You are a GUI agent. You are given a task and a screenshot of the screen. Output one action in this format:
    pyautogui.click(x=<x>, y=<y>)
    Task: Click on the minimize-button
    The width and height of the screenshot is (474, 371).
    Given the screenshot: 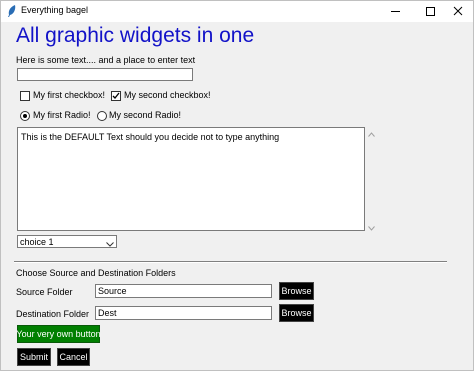 What is the action you would take?
    pyautogui.click(x=395, y=11)
    